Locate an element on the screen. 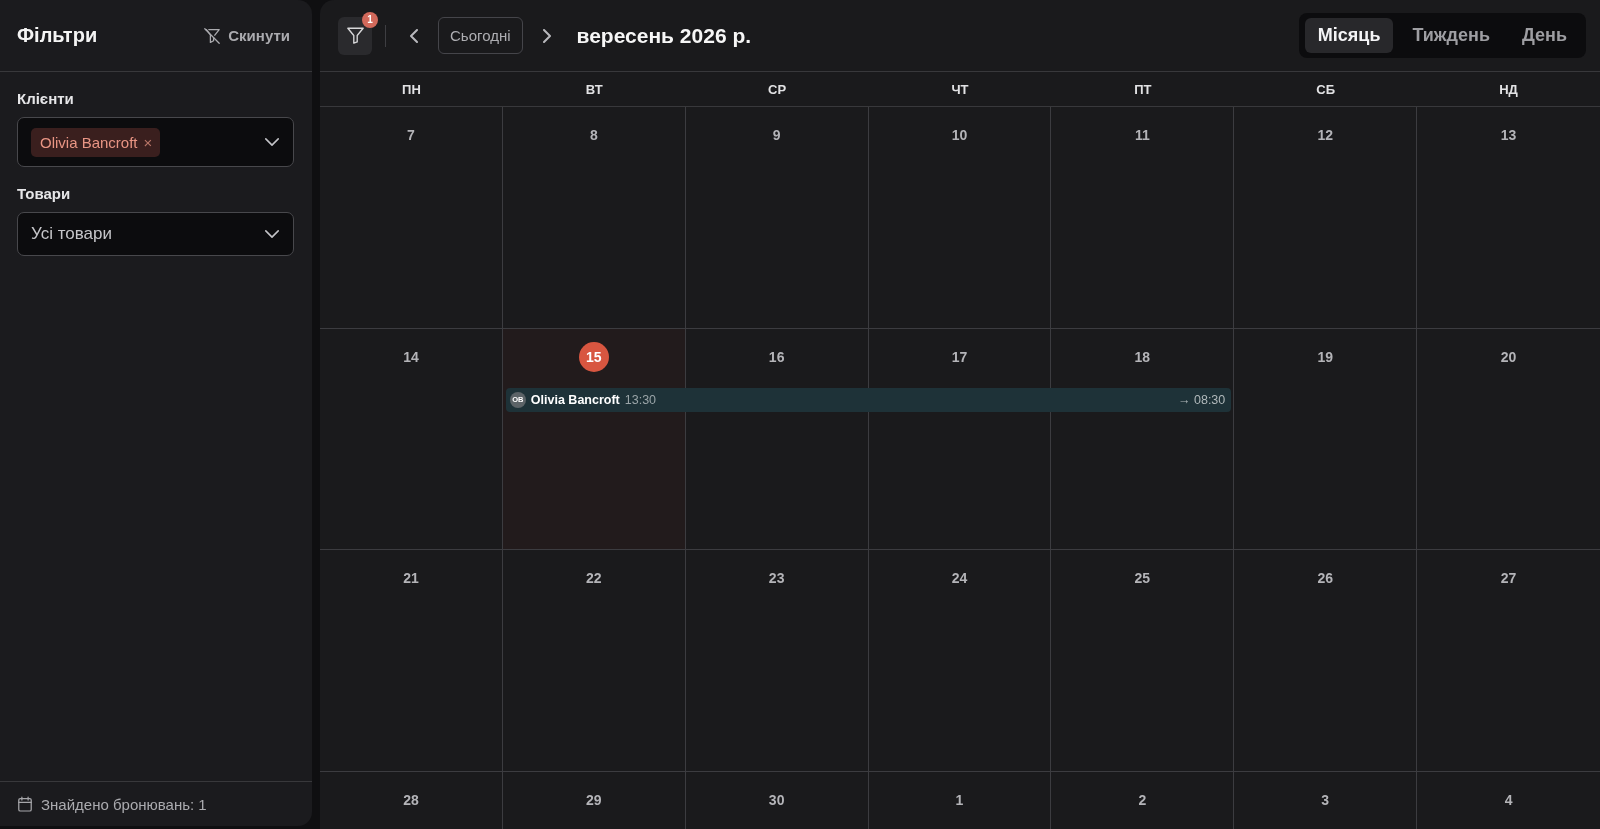 This screenshot has height=829, width=1600. weekday-label: ПТ is located at coordinates (1143, 89).